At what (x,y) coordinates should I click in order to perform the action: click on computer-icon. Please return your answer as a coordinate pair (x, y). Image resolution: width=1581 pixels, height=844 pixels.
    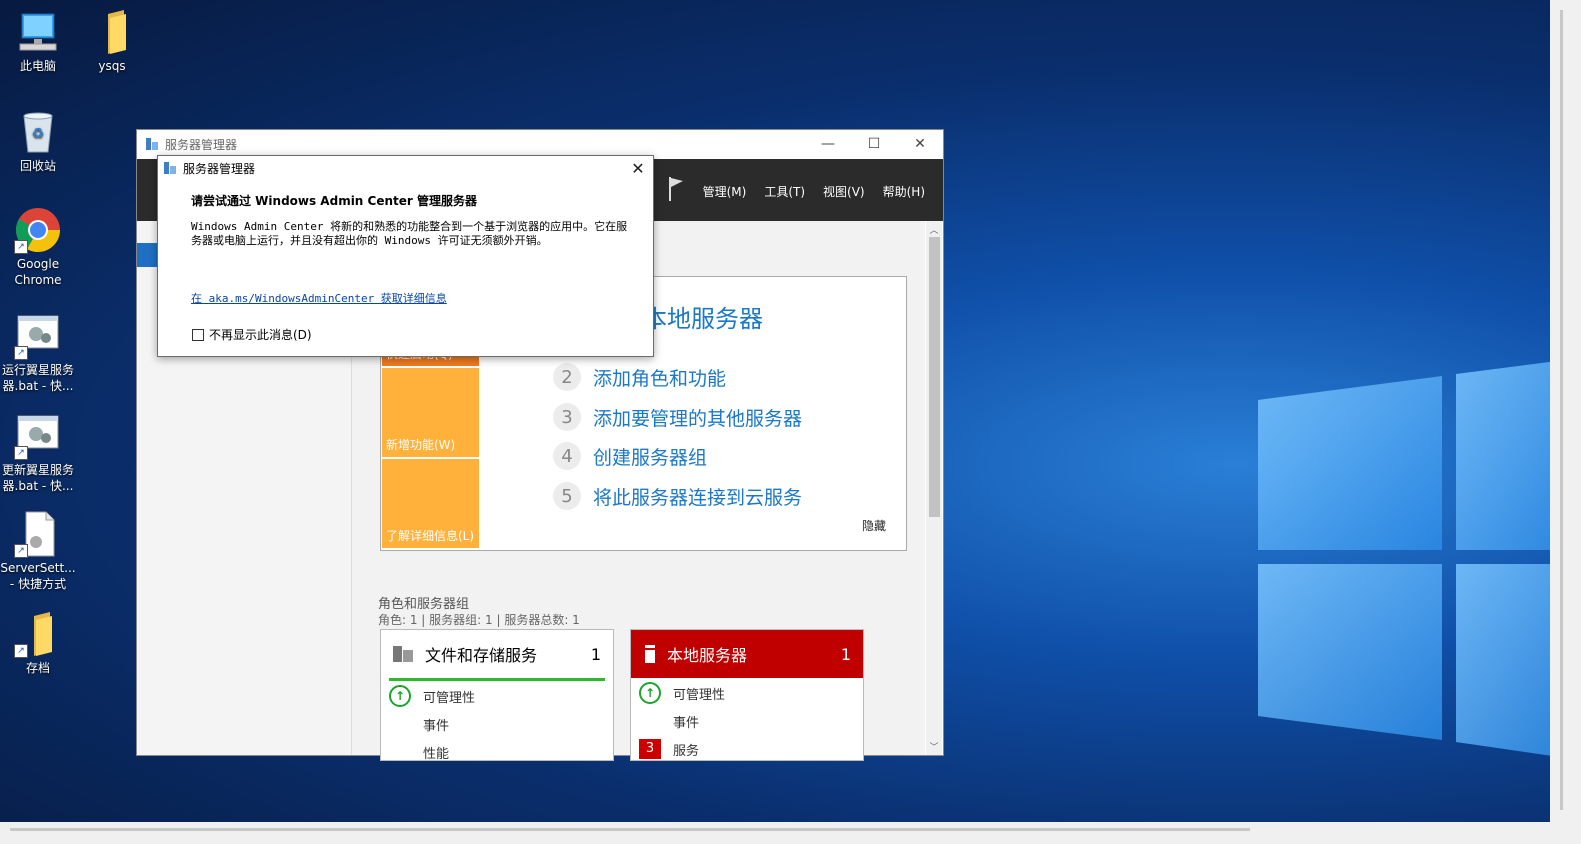
    Looking at the image, I should click on (38, 32).